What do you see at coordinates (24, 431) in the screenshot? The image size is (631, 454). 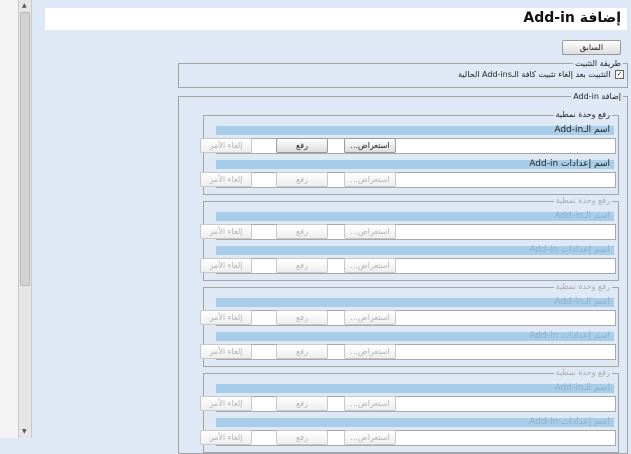 I see `scroll-down-icon: ▼` at bounding box center [24, 431].